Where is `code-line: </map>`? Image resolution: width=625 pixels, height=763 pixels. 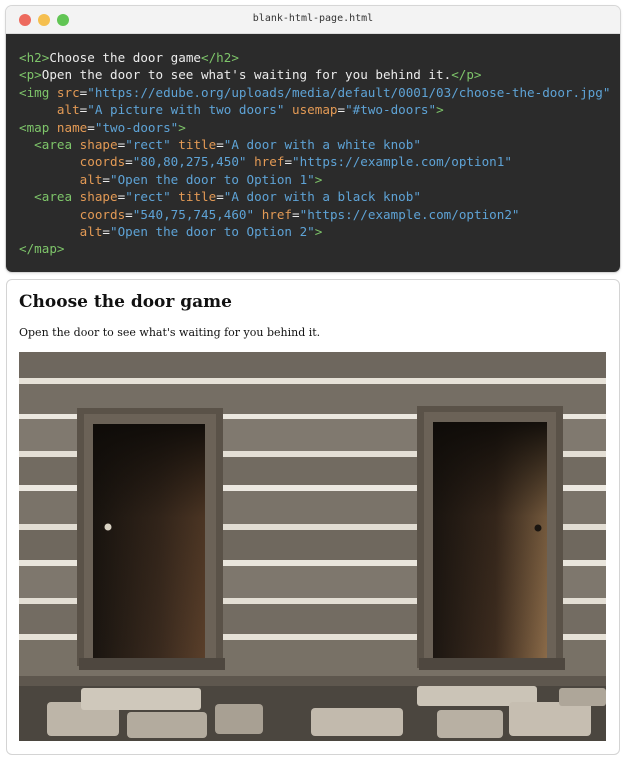
code-line: </map> is located at coordinates (319, 248).